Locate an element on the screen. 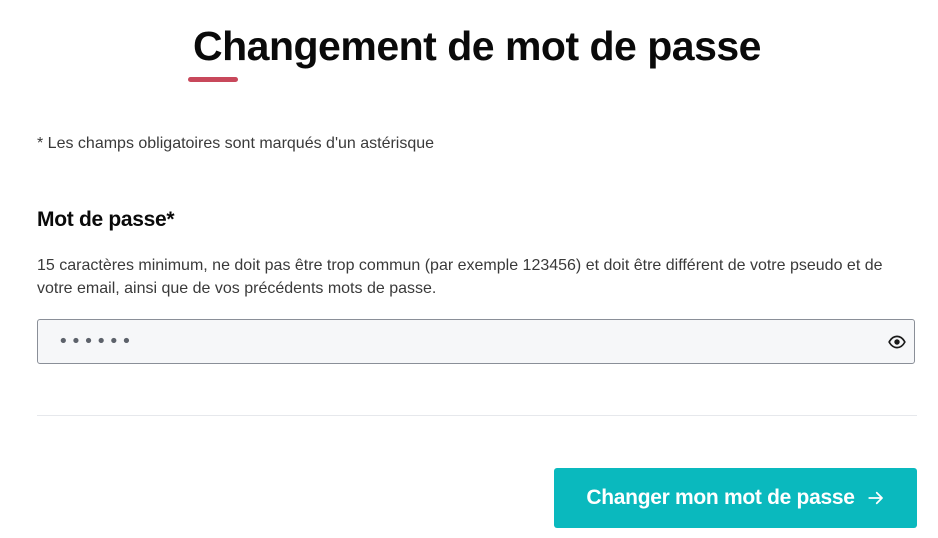 The image size is (938, 538). eye-icon-glyph is located at coordinates (897, 342).